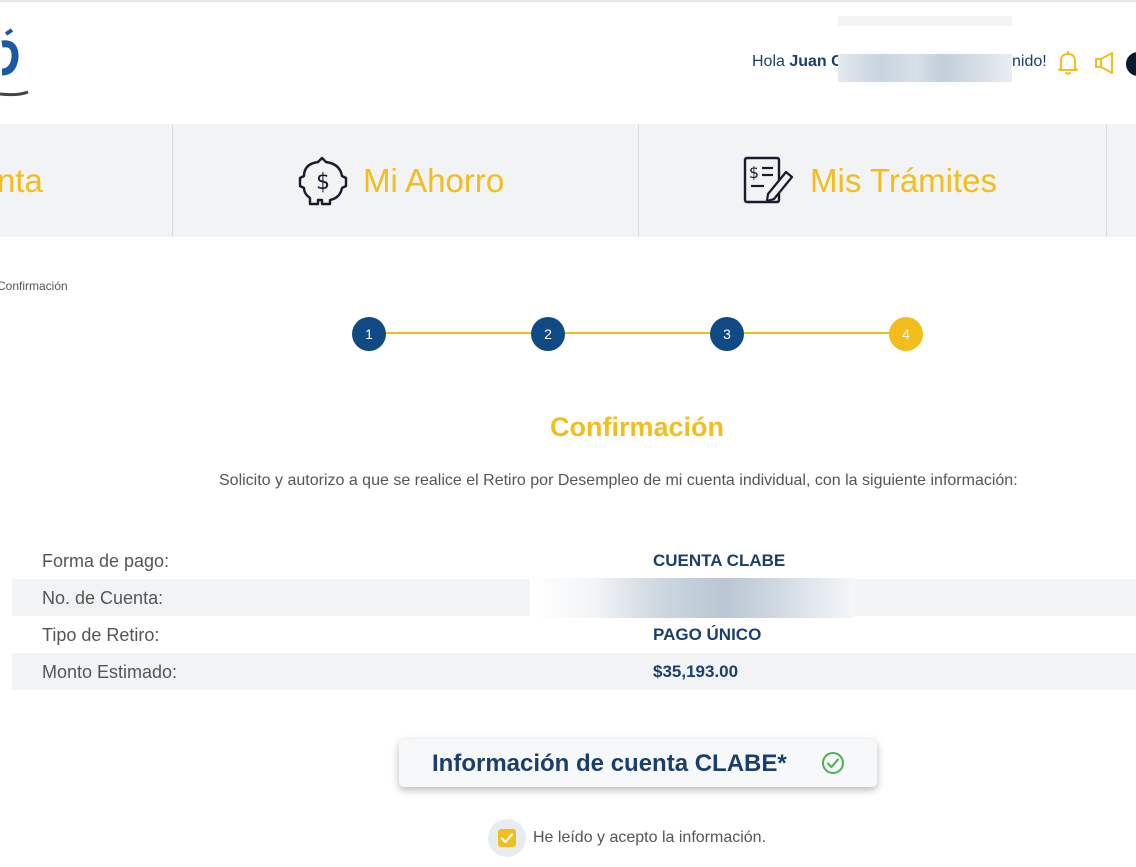 The image size is (1136, 867). What do you see at coordinates (925, 21) in the screenshot?
I see `redaction-blur` at bounding box center [925, 21].